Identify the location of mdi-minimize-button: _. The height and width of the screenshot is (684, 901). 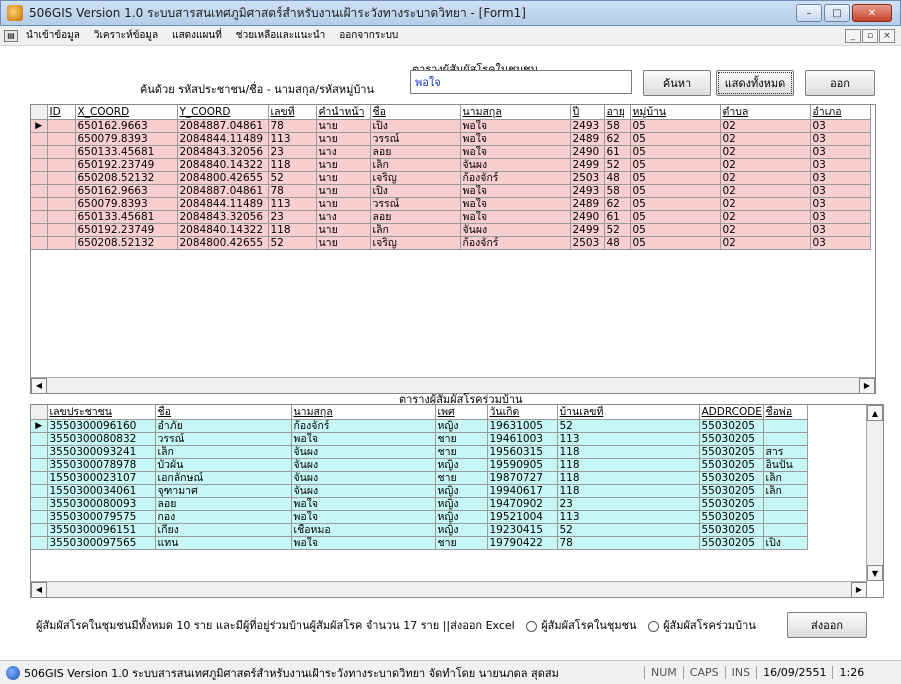
(853, 36).